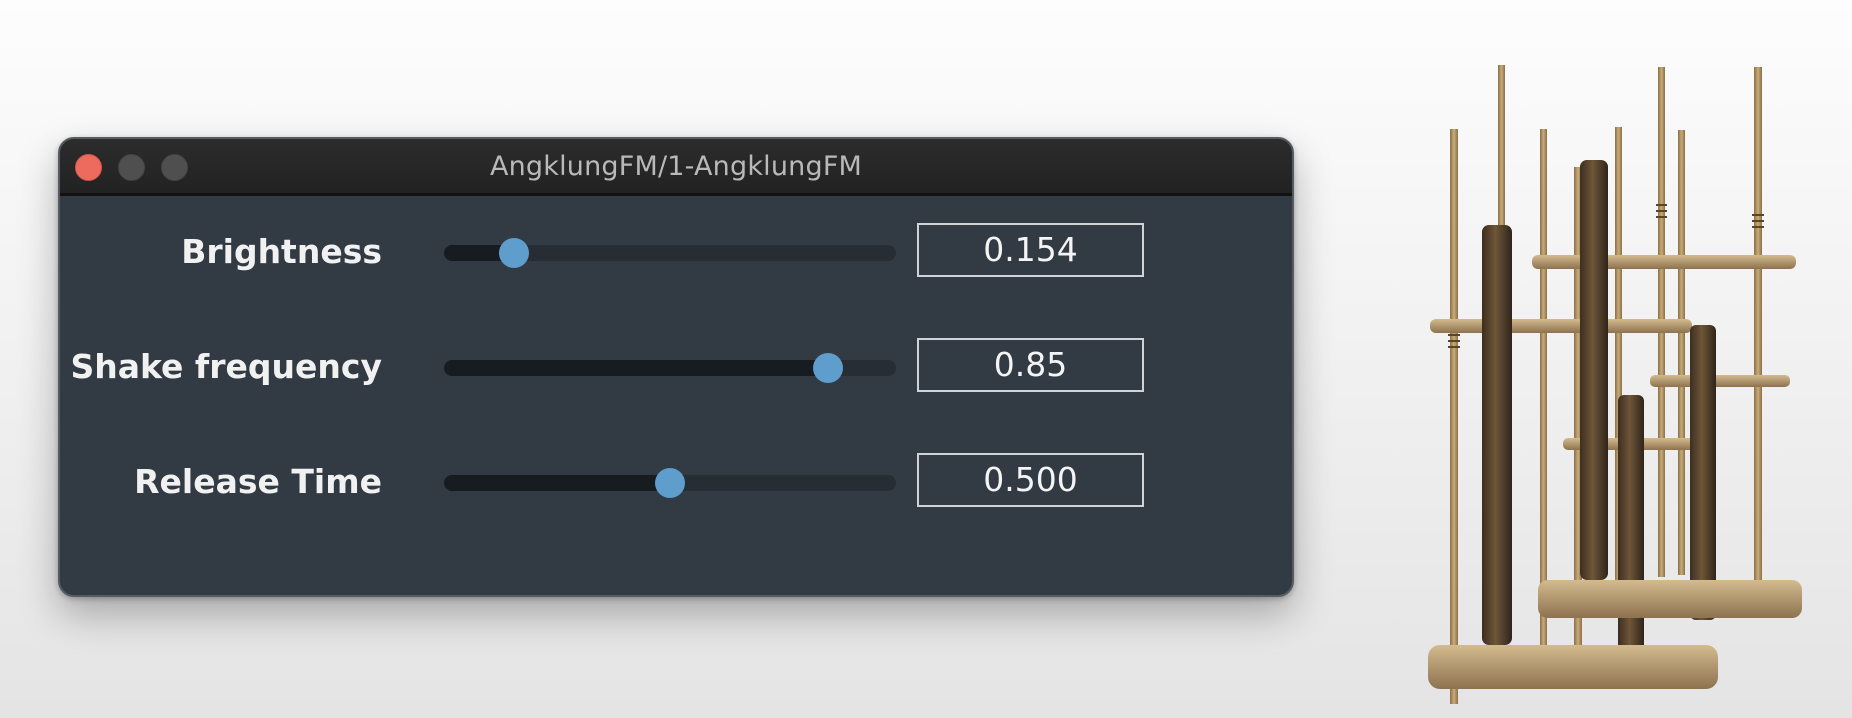 The image size is (1852, 718). Describe the element at coordinates (557, 483) in the screenshot. I see `release-time-slider-fill` at that location.